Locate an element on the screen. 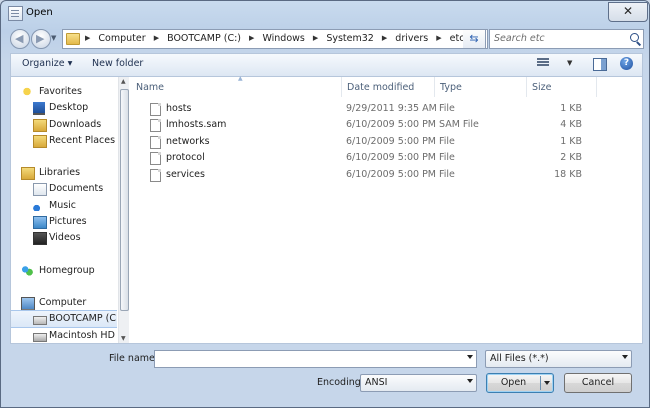 The image size is (650, 408). videos-icon is located at coordinates (40, 238).